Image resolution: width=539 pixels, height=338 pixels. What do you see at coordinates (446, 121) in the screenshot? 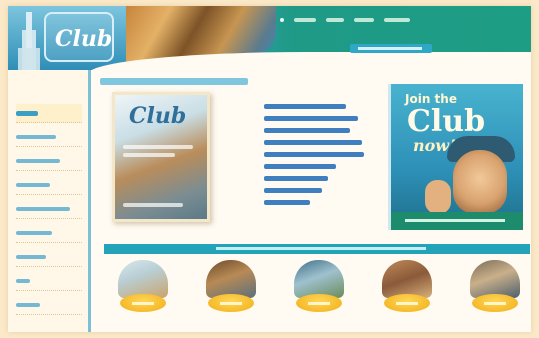
I see `promo-line-2: Club` at bounding box center [446, 121].